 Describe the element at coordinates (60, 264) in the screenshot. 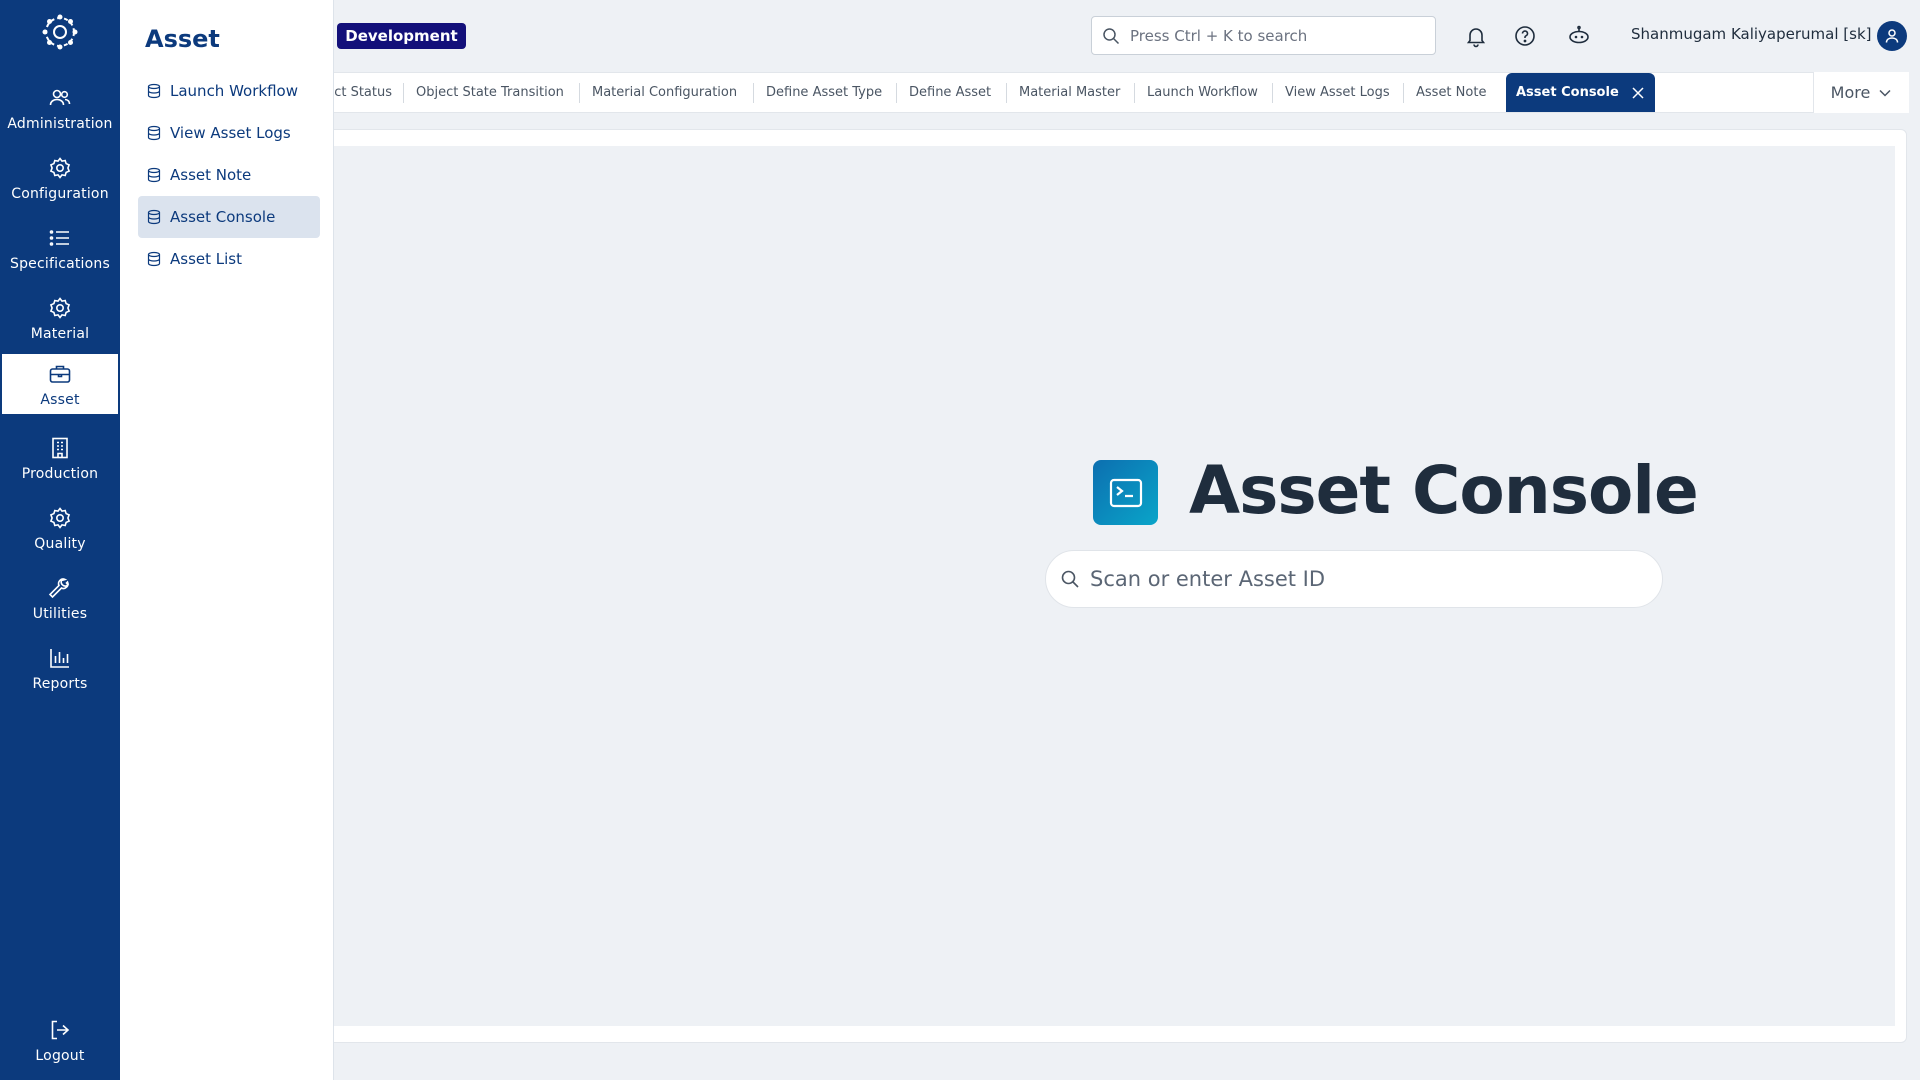

I see `rail-item-label: Specifications` at that location.